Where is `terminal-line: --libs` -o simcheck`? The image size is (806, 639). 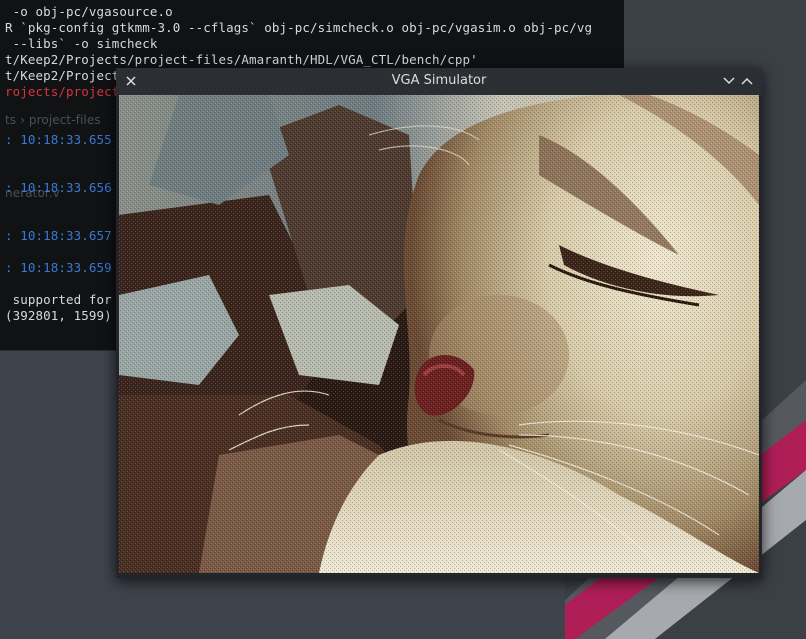
terminal-line: --libs` -o simcheck is located at coordinates (81, 43).